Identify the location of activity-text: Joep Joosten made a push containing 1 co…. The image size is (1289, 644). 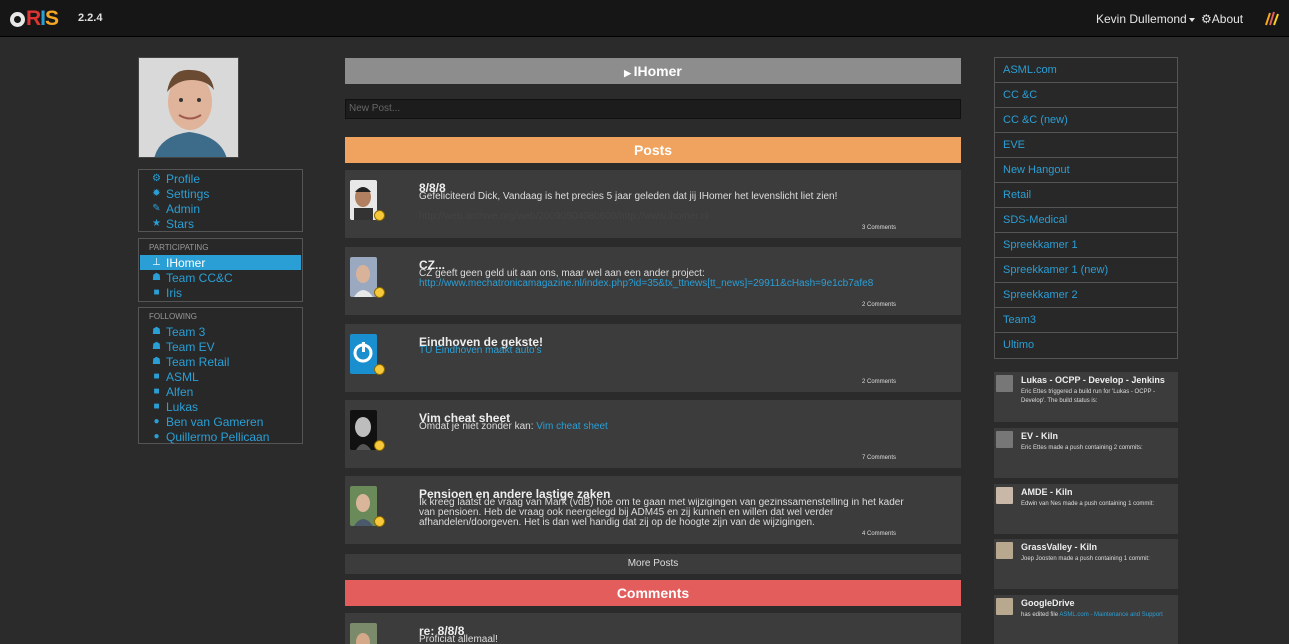
(1085, 559).